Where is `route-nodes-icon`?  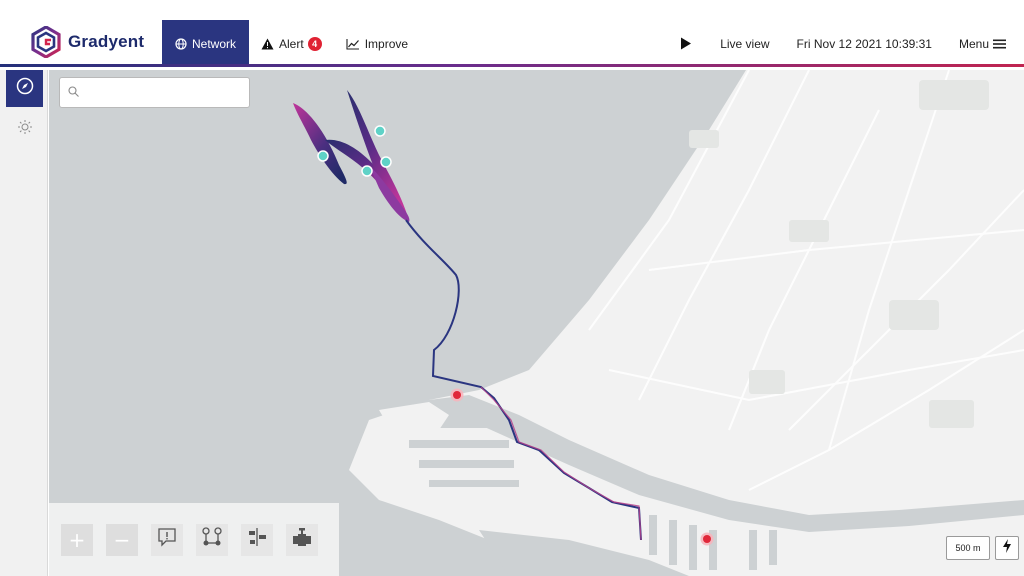
route-nodes-icon is located at coordinates (212, 539).